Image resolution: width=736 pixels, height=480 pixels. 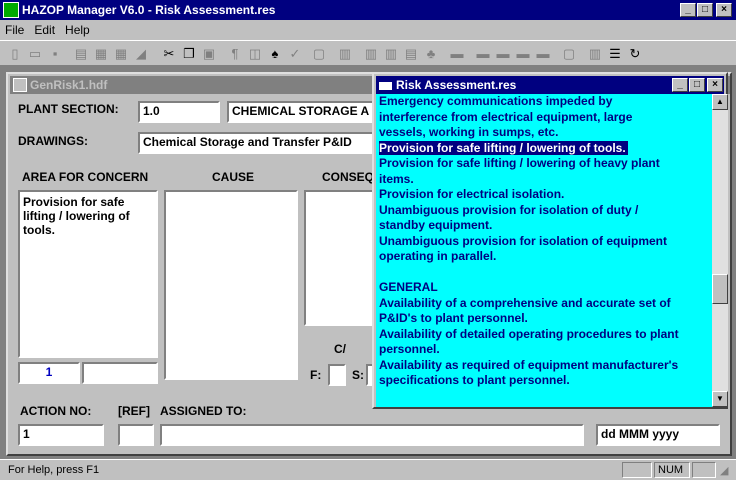 What do you see at coordinates (134, 411) in the screenshot?
I see `ref-label: [REF]` at bounding box center [134, 411].